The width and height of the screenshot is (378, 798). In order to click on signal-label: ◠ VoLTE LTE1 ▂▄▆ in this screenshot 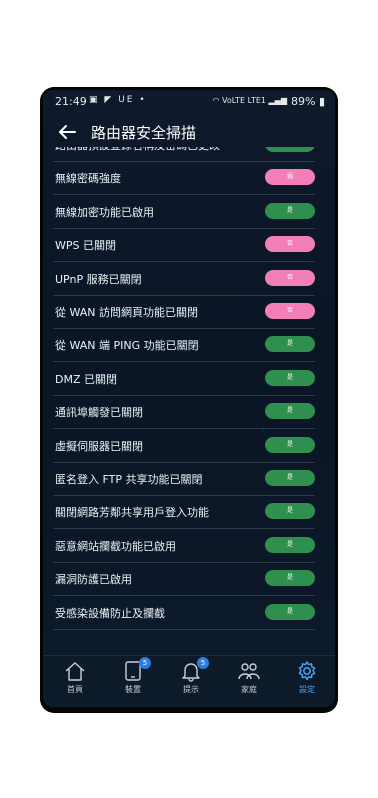, I will do `click(249, 100)`.